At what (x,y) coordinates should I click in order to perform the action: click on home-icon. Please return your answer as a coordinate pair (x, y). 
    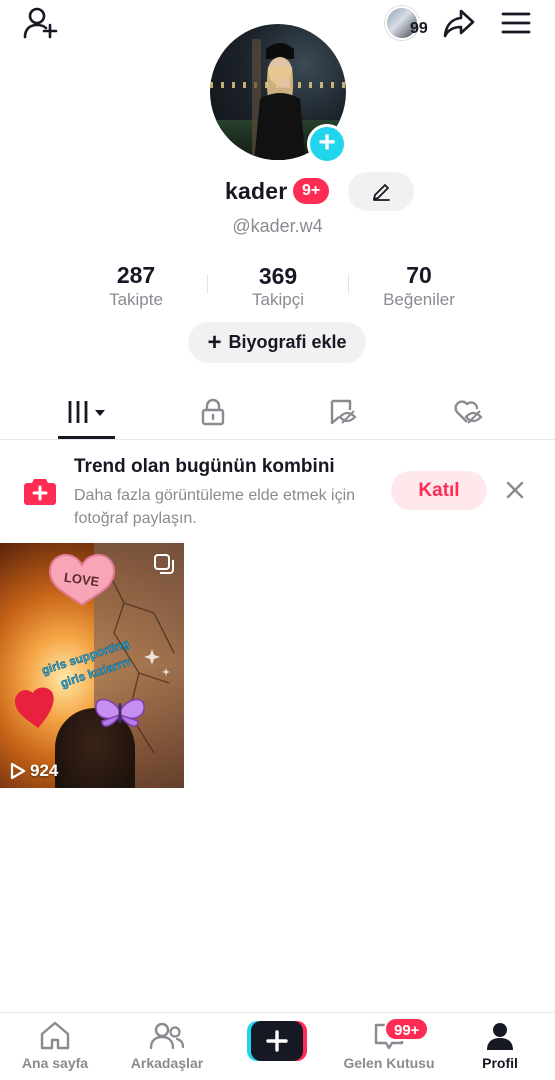
    Looking at the image, I should click on (55, 1035).